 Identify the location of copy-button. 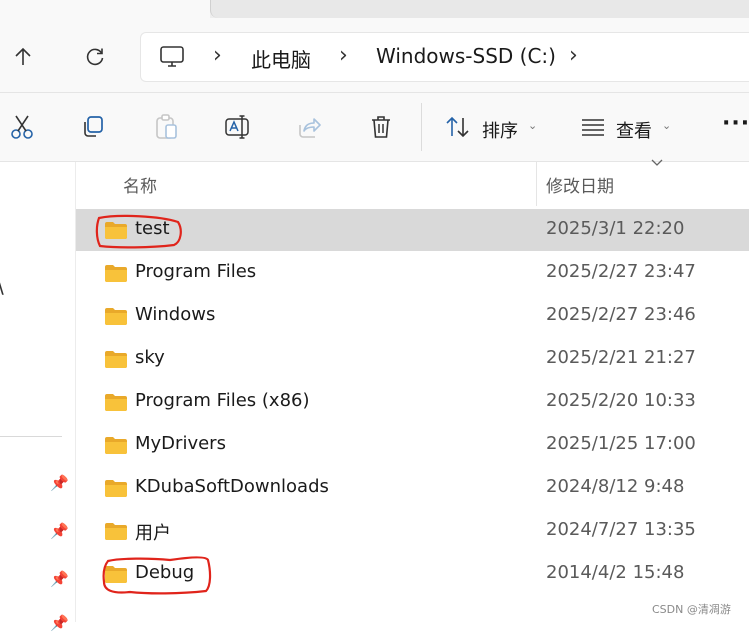
(93, 127).